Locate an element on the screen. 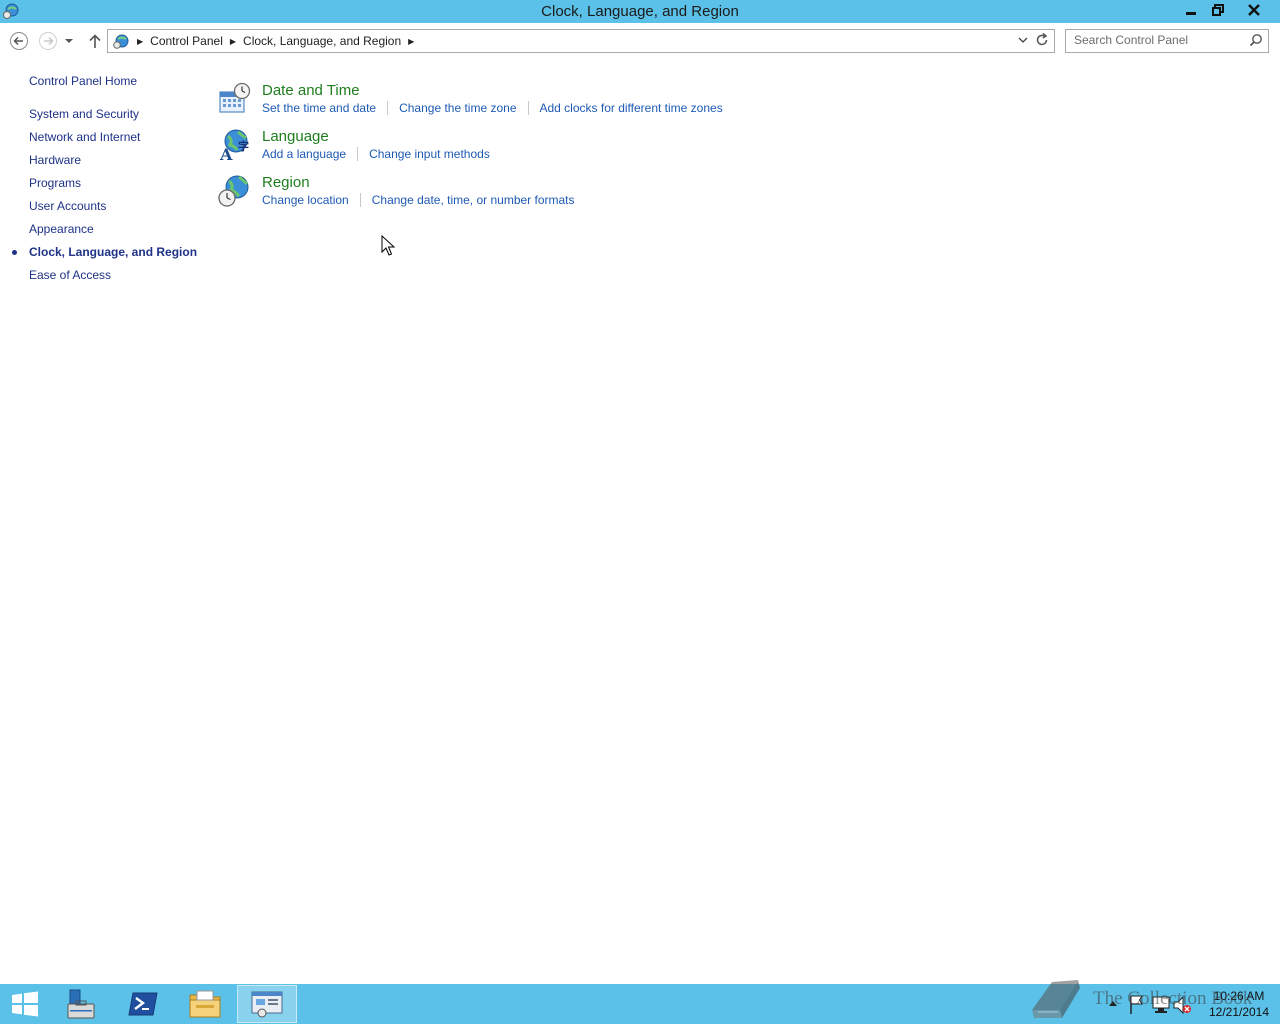 The image size is (1280, 1024). search-input is located at coordinates (1159, 40).